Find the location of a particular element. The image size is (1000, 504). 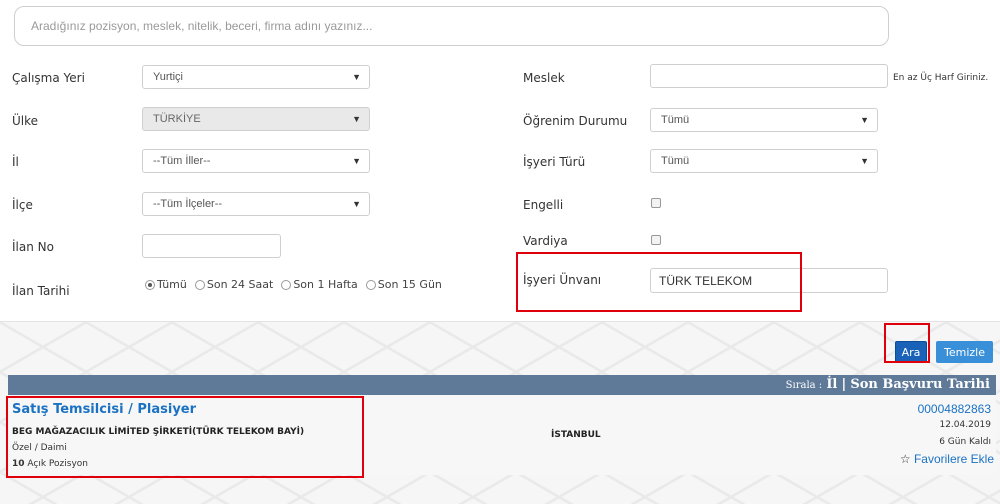

results-sort-bar: Sırala : İl | Son Başvuru Tarihi is located at coordinates (502, 385).